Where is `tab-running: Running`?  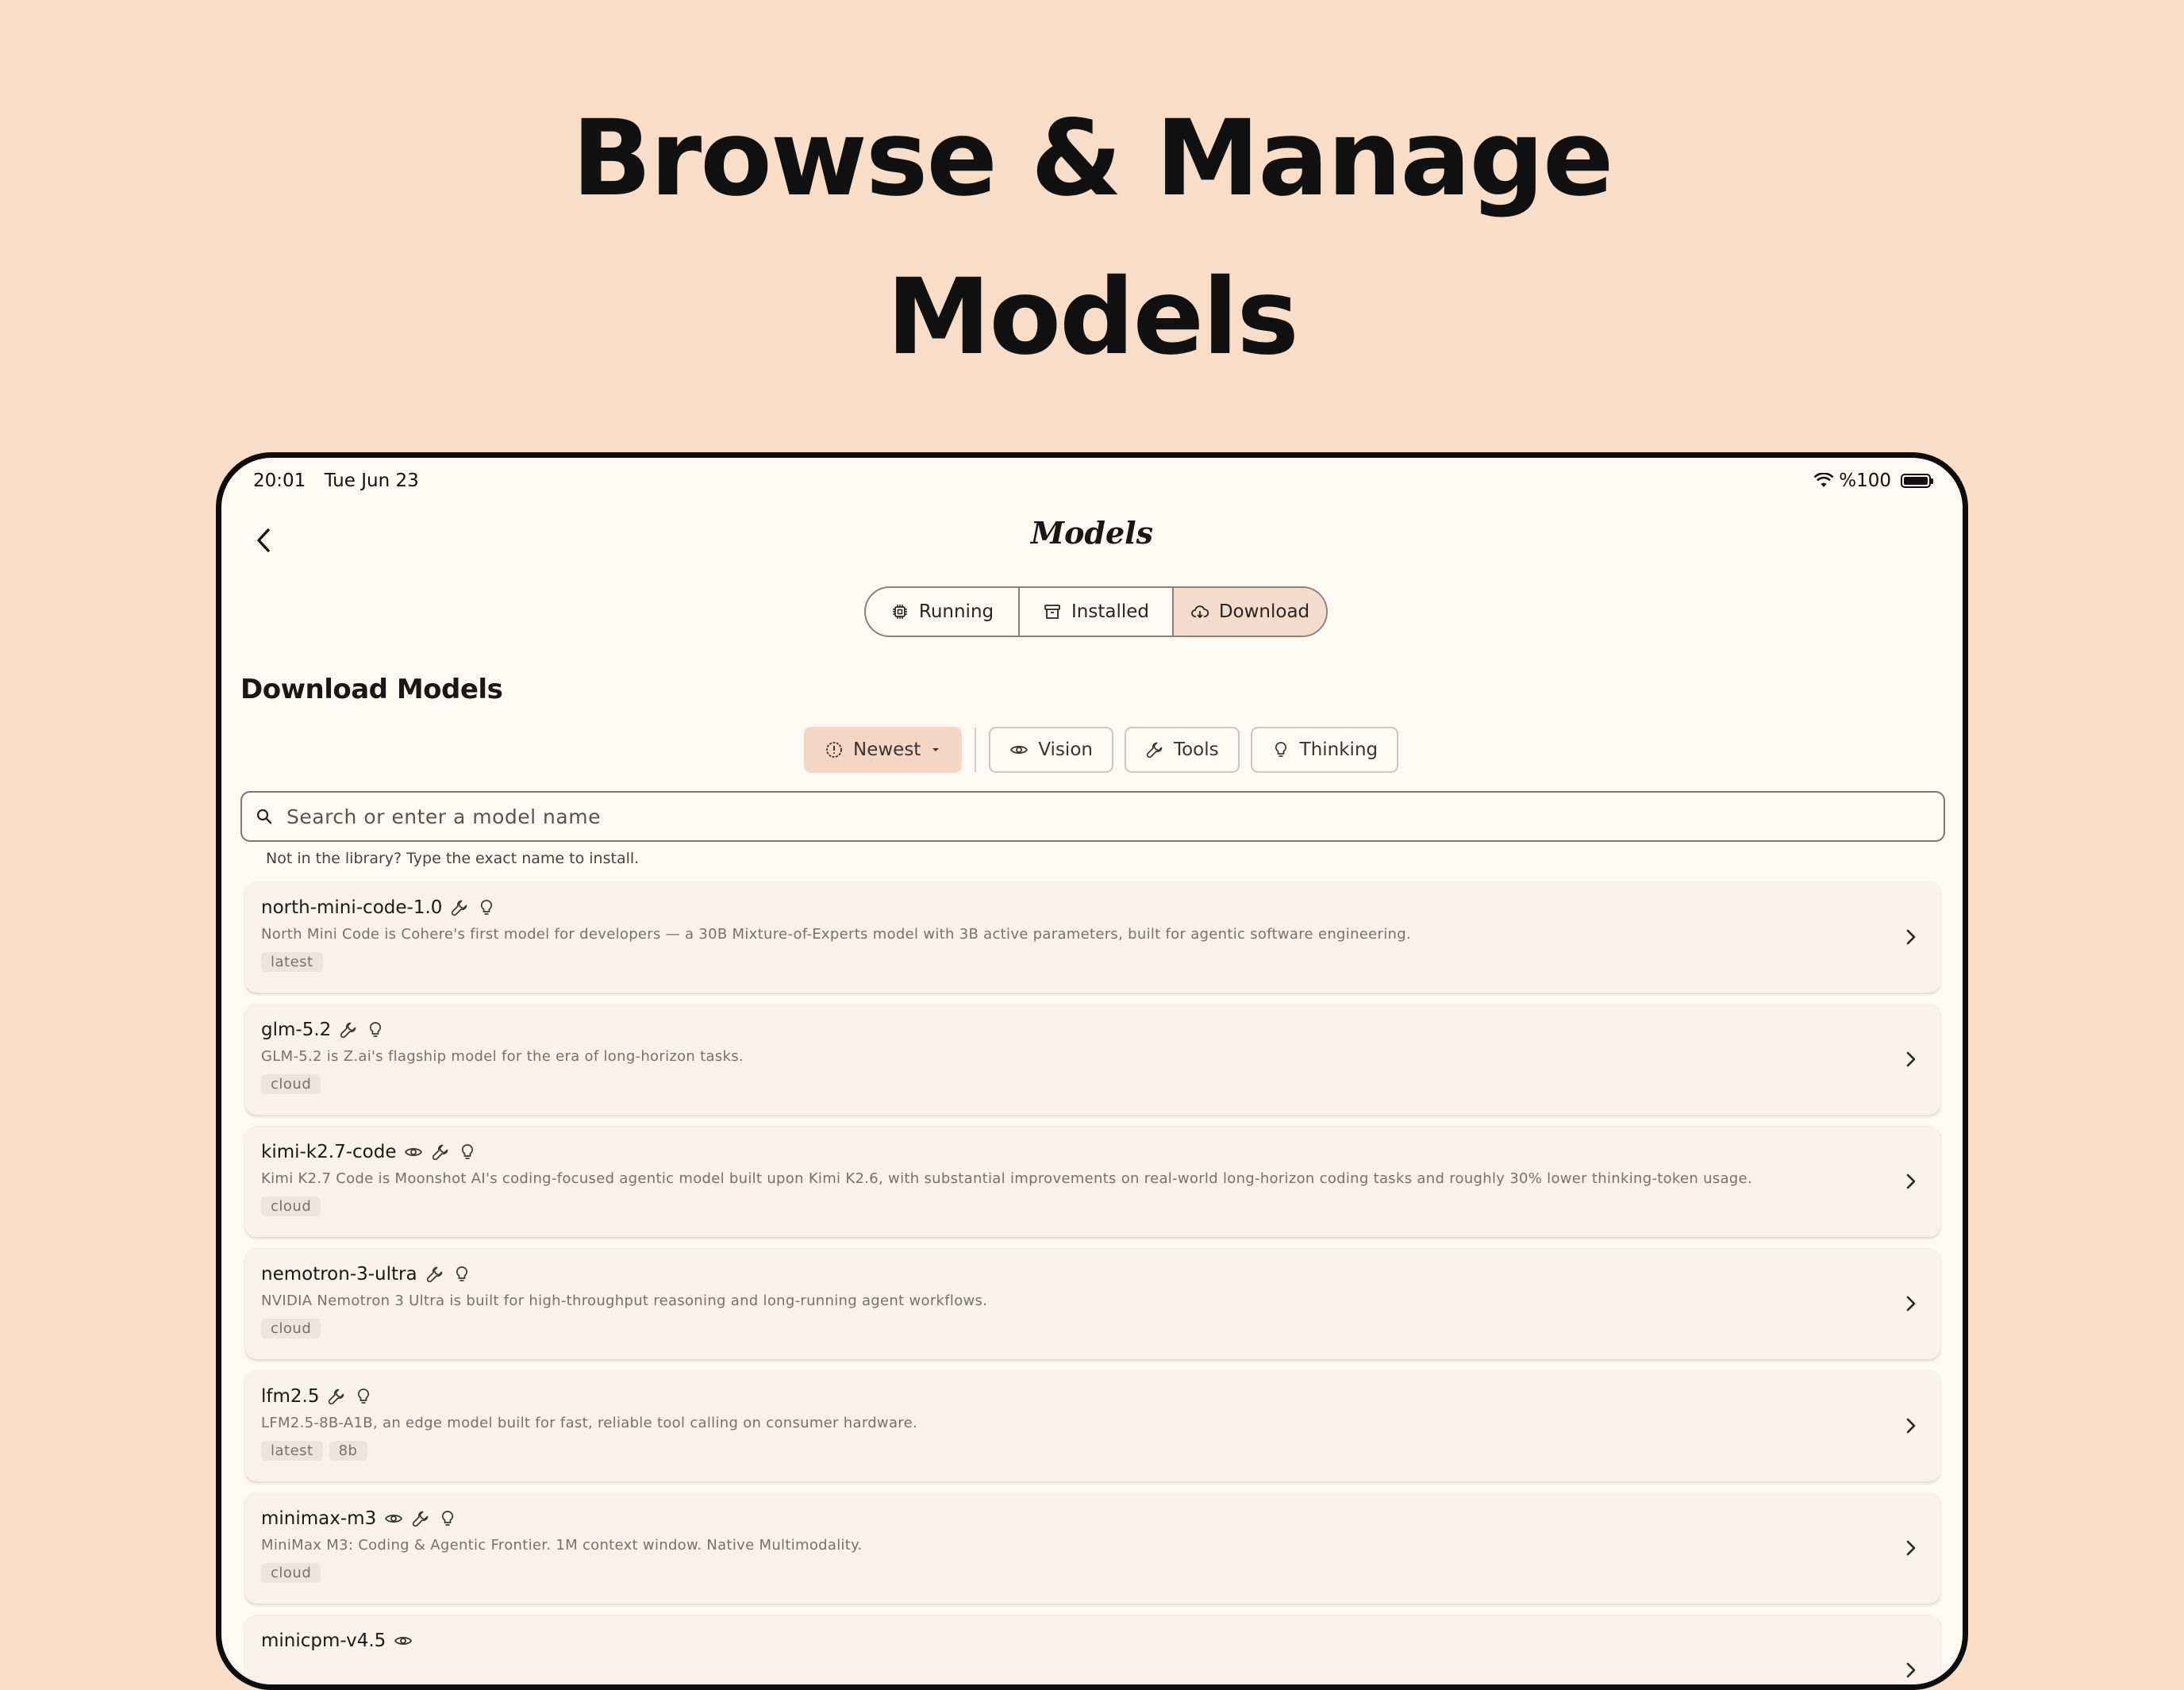
tab-running: Running is located at coordinates (943, 612).